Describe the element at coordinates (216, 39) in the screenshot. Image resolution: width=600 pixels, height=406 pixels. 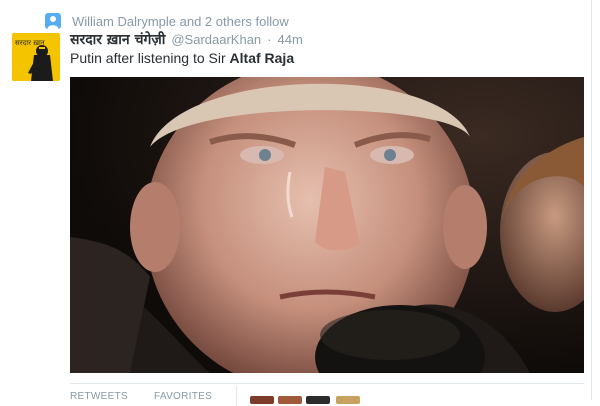
I see `author-username: @SardaarKhan` at that location.